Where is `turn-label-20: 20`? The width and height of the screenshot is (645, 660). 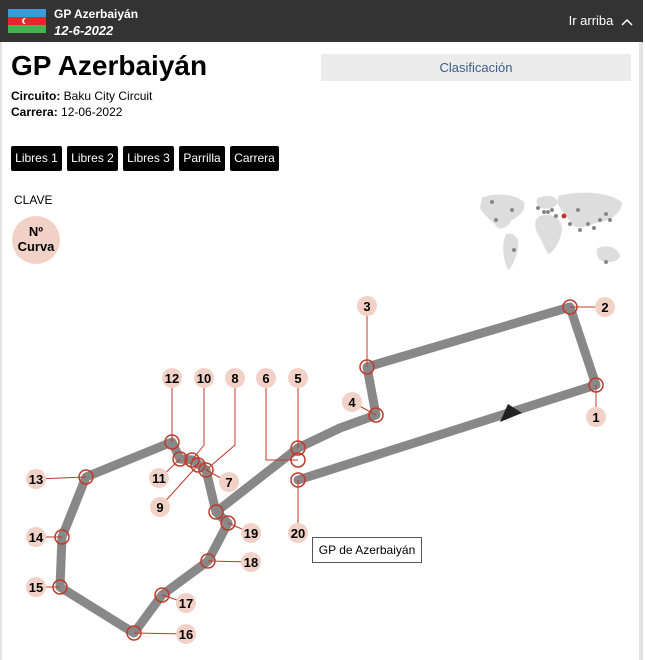 turn-label-20: 20 is located at coordinates (298, 533).